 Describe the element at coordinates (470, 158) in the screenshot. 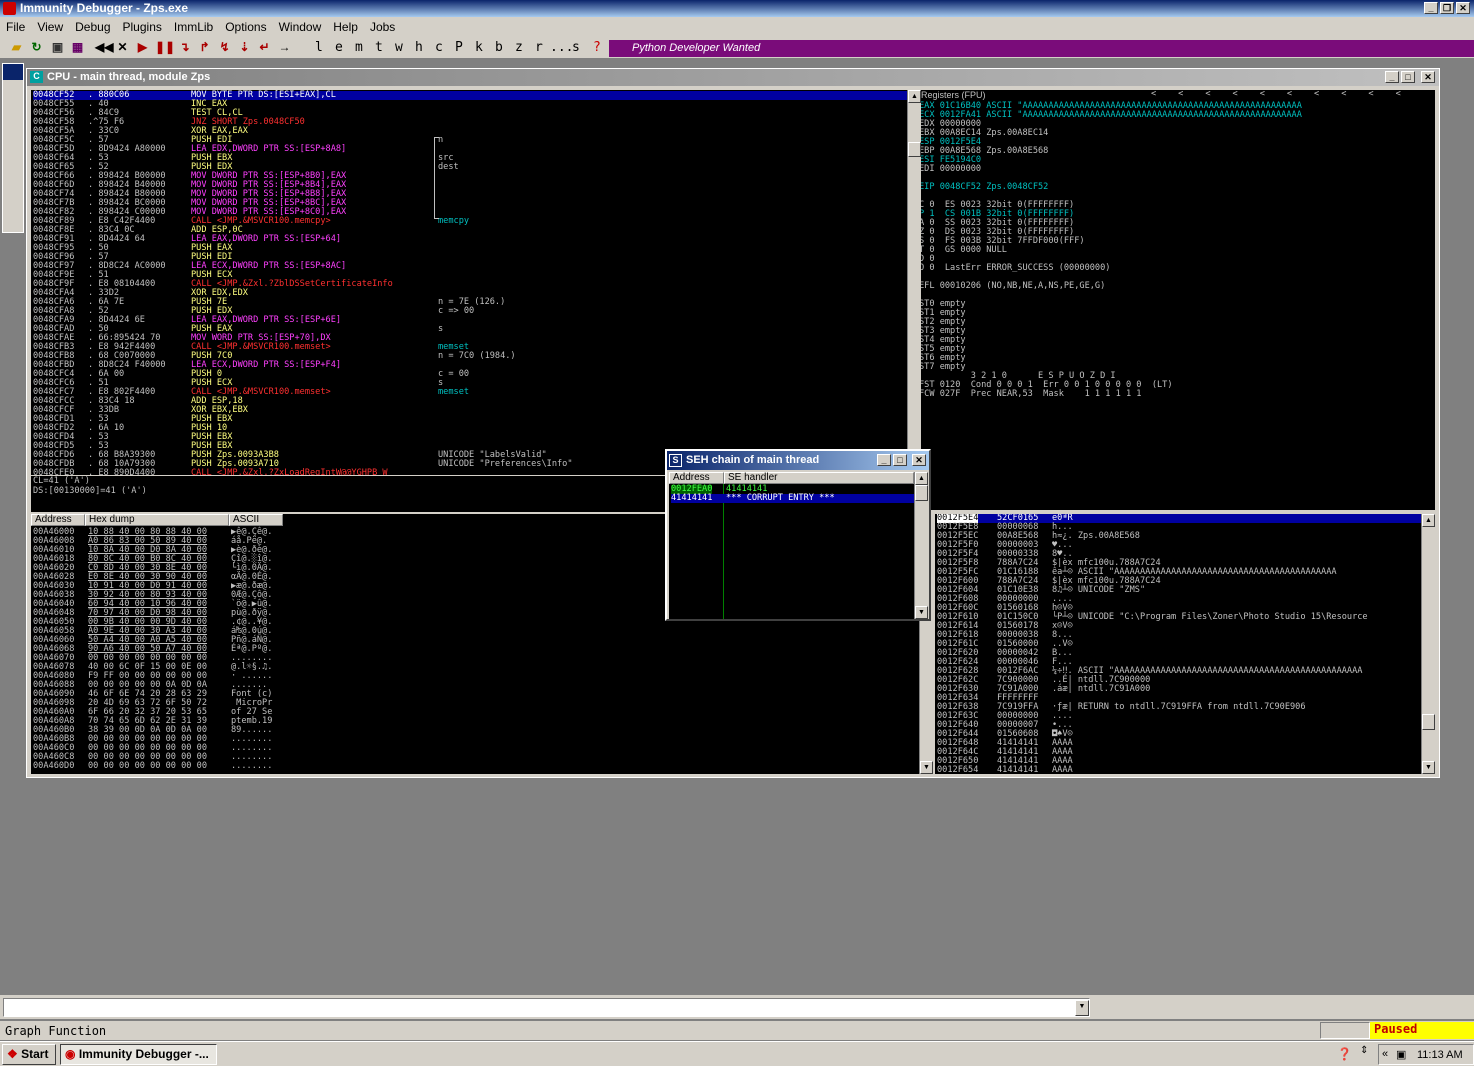

I see `disasm-row: 0048CF64. 53 PUSH EBX src` at that location.